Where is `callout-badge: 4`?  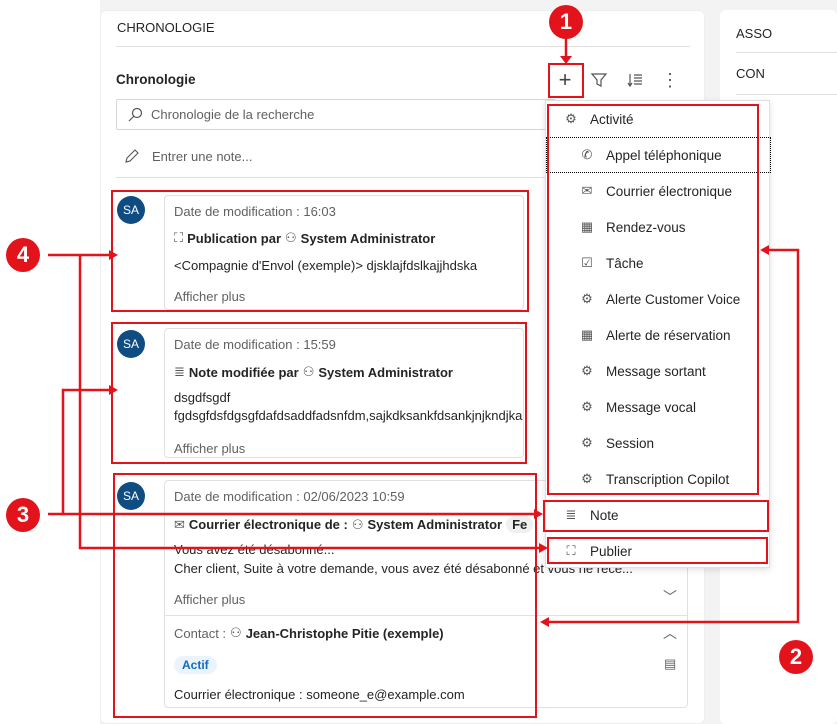
callout-badge: 4 is located at coordinates (23, 255).